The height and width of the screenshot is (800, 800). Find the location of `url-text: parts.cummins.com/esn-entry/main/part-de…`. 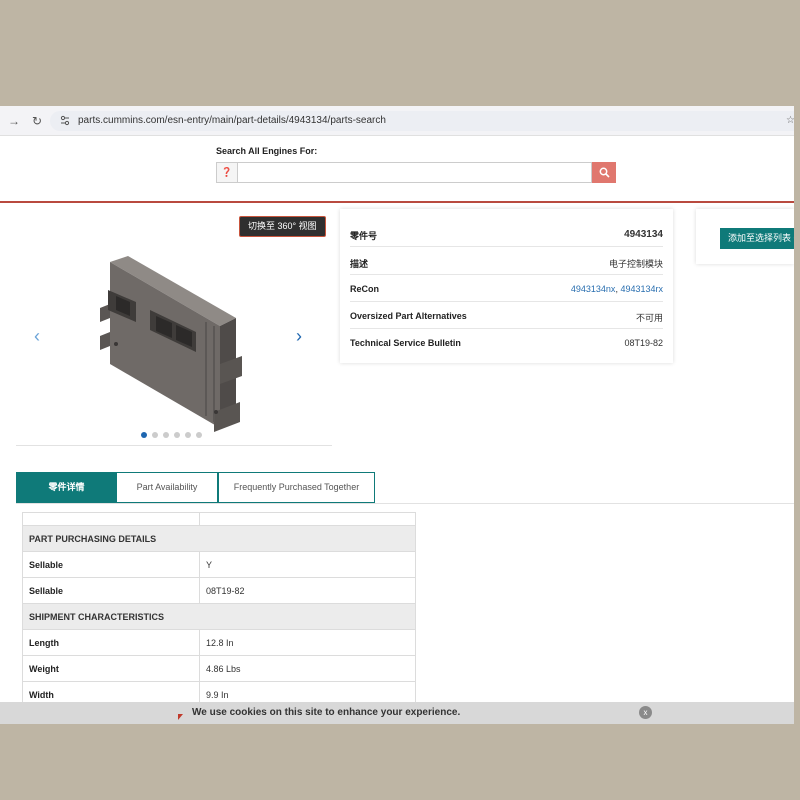

url-text: parts.cummins.com/esn-entry/main/part-de… is located at coordinates (232, 120).